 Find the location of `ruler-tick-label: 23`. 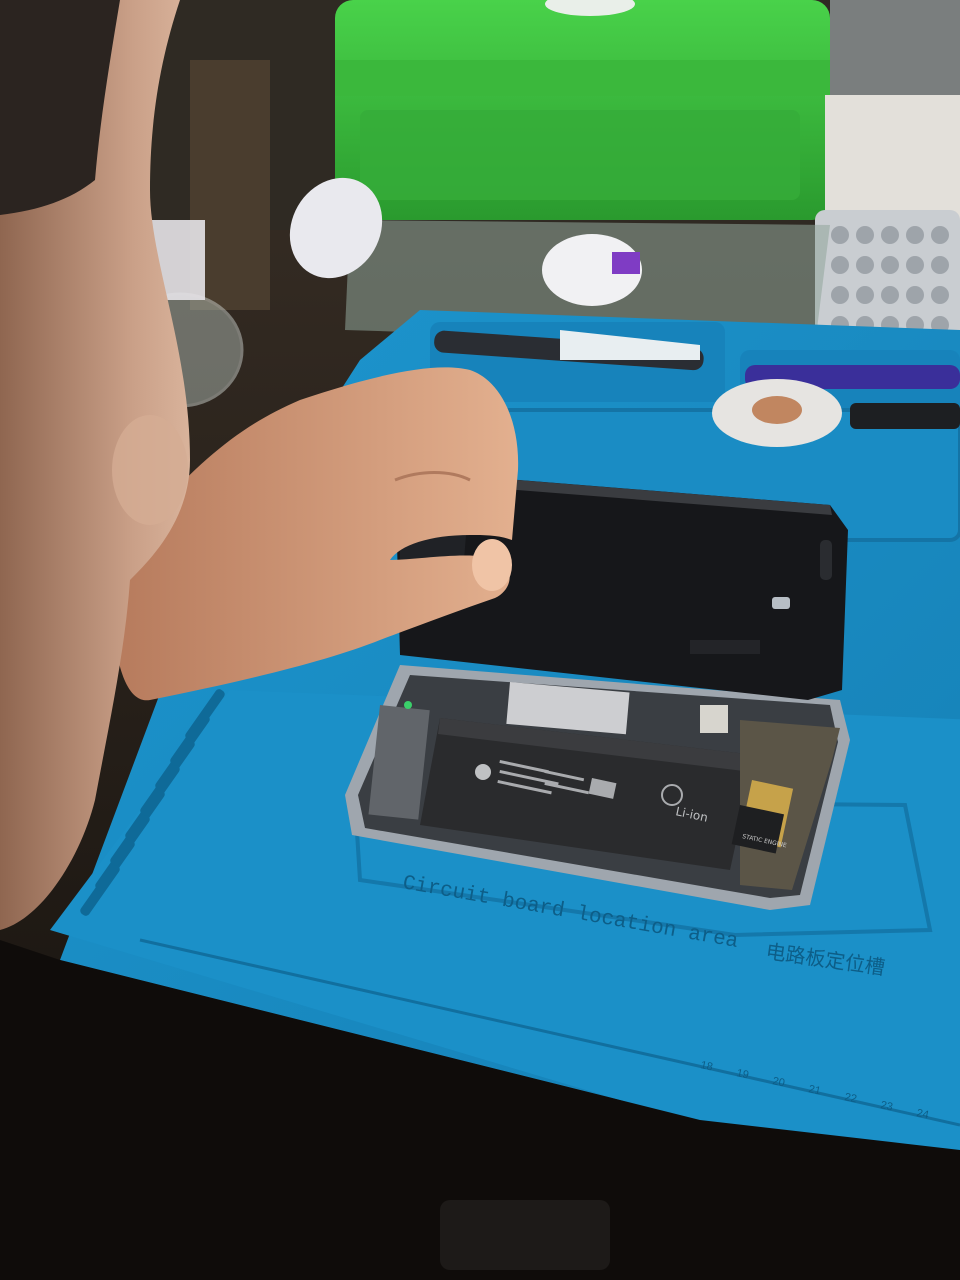

ruler-tick-label: 23 is located at coordinates (886, 1106).